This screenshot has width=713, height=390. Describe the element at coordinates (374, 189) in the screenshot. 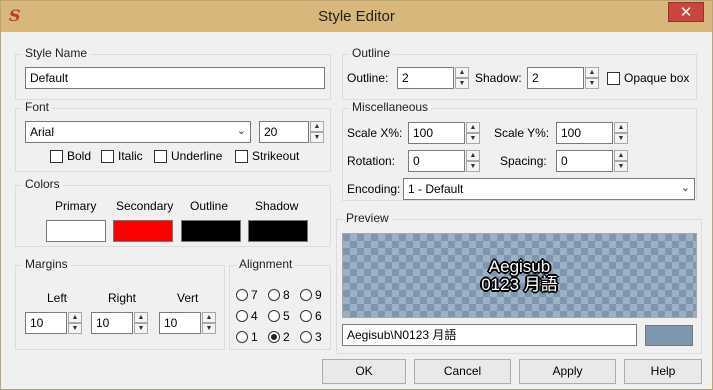

I see `encoding-label: Encoding:` at that location.